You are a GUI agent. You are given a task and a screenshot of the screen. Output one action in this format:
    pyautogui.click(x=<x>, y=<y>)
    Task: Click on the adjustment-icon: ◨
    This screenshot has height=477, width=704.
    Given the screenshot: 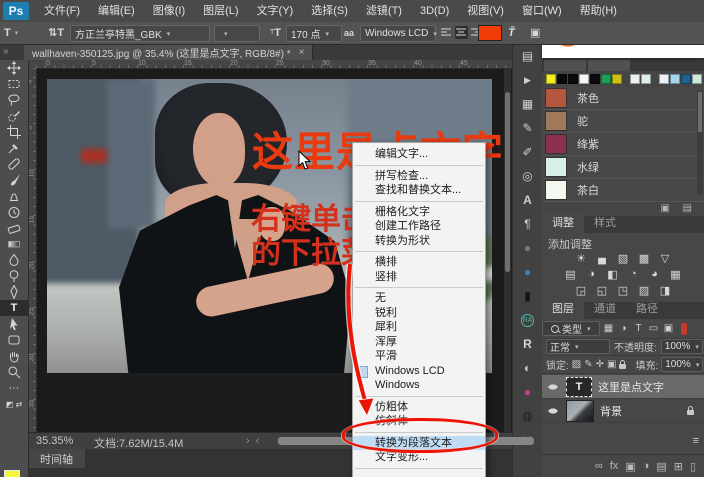 What is the action you would take?
    pyautogui.click(x=665, y=290)
    